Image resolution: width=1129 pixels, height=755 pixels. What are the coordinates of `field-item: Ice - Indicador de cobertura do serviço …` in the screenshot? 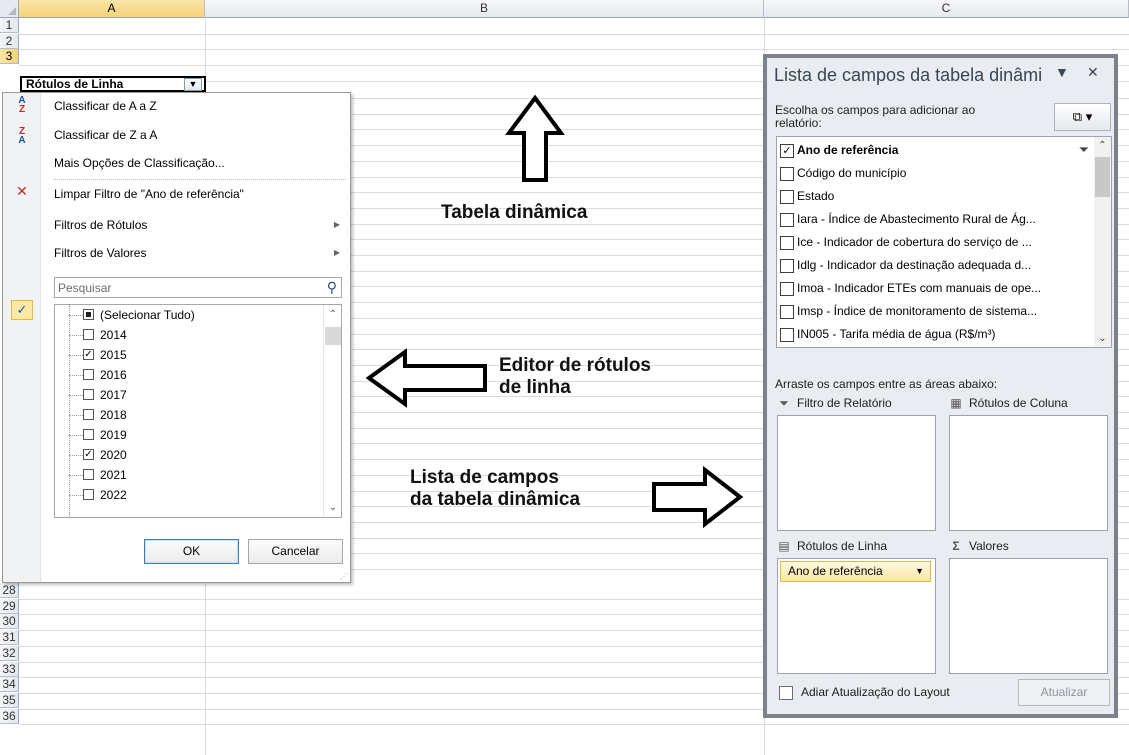 It's located at (929, 242).